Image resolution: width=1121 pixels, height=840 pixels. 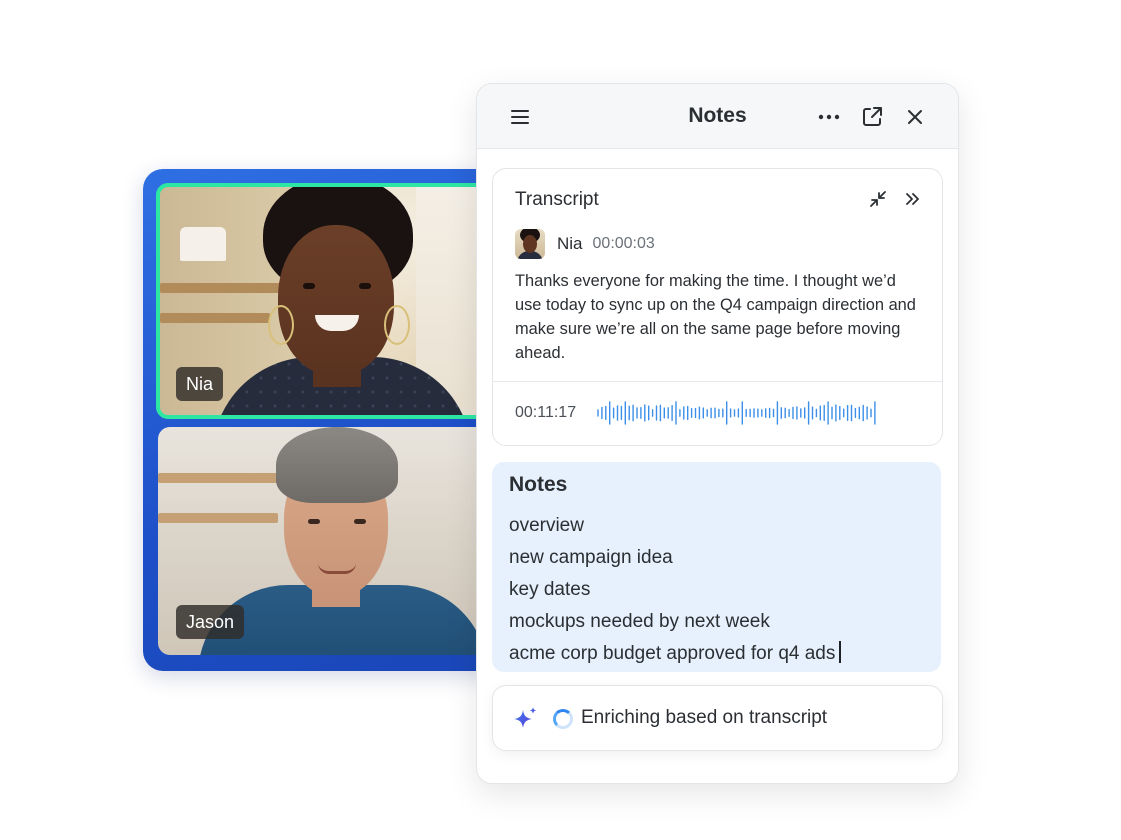 I want to click on participant-tile-jason: Jason, so click(x=323, y=541).